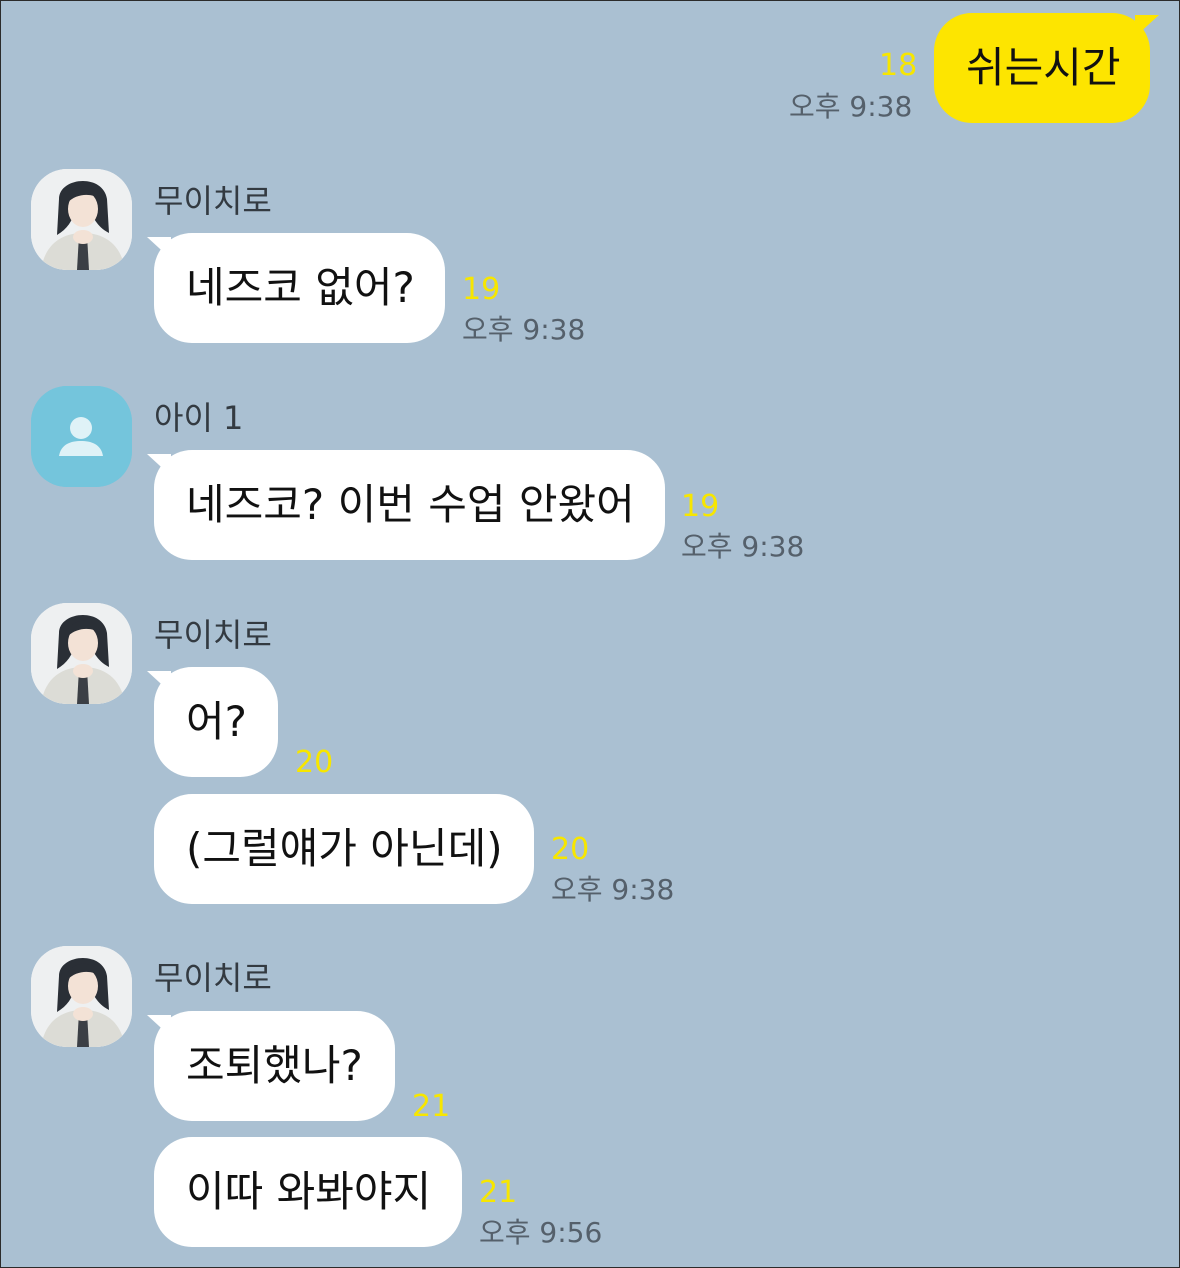  I want to click on message-text: 어?, so click(216, 721).